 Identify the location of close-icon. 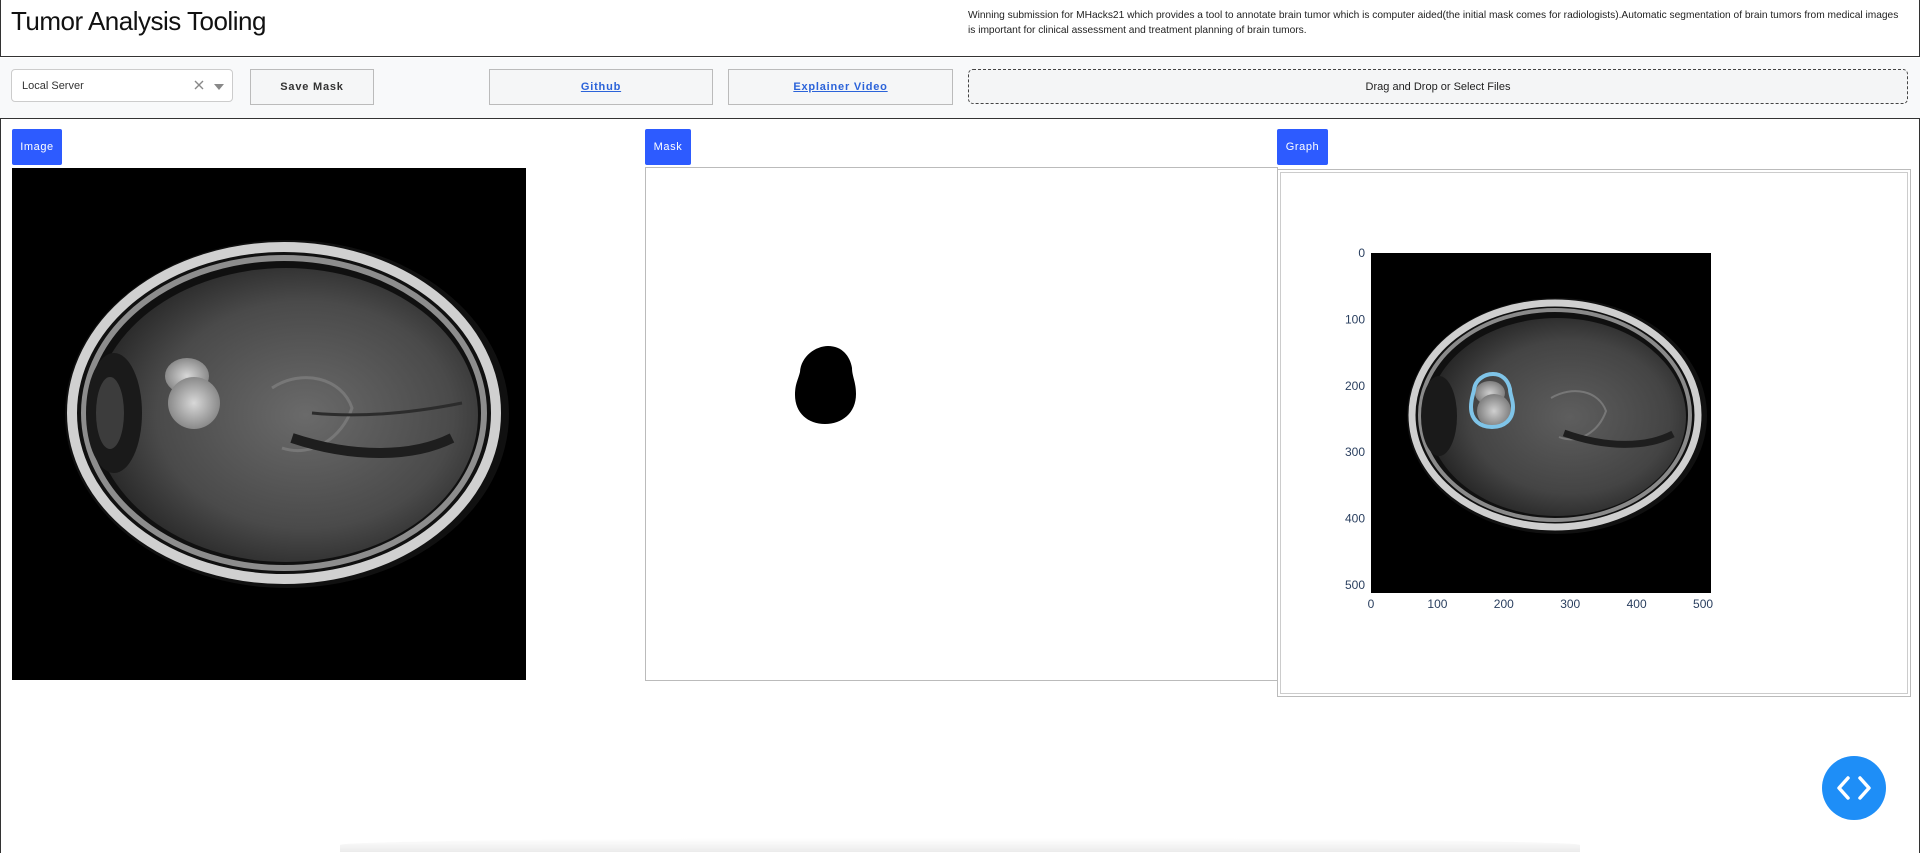
(199, 85).